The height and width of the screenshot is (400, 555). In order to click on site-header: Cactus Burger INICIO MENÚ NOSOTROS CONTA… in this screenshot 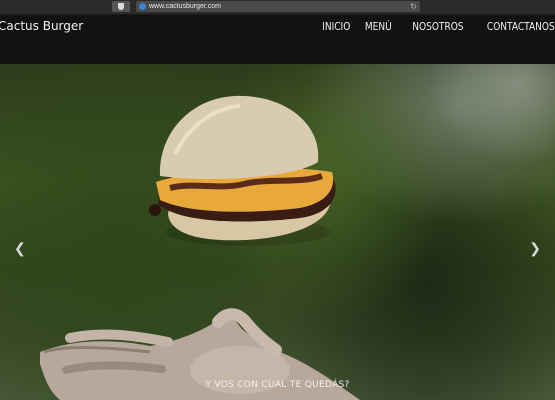, I will do `click(277, 39)`.